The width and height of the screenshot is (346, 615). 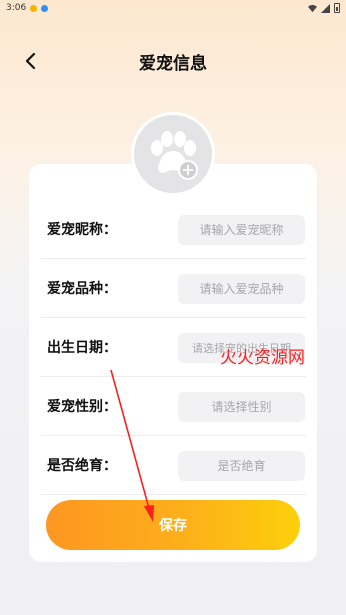 What do you see at coordinates (241, 289) in the screenshot?
I see `breed-input` at bounding box center [241, 289].